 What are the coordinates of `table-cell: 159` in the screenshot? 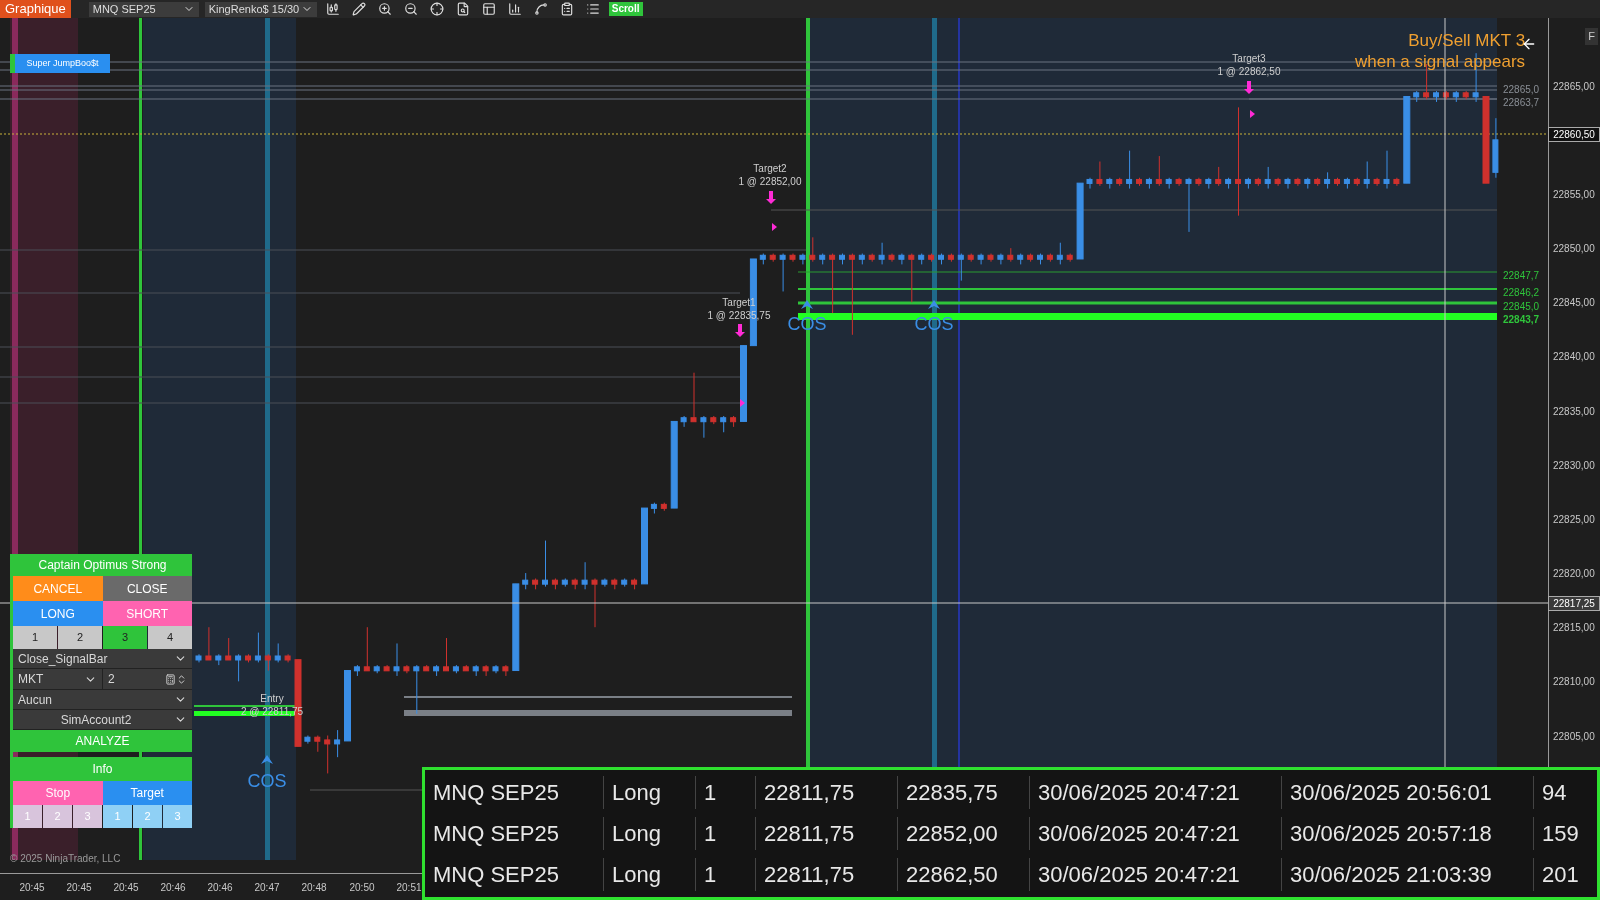 It's located at (1565, 833).